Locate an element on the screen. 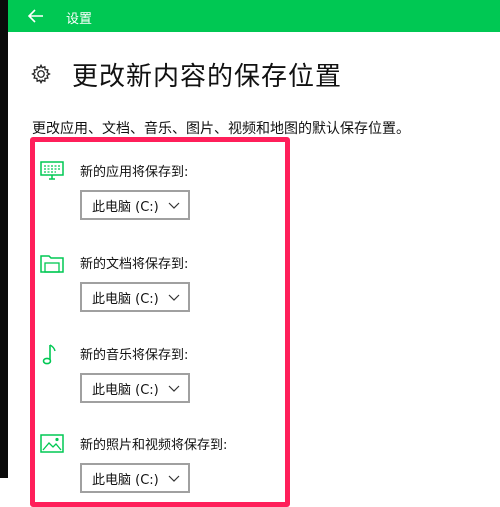 Image resolution: width=500 pixels, height=507 pixels. gear-icon is located at coordinates (41, 74).